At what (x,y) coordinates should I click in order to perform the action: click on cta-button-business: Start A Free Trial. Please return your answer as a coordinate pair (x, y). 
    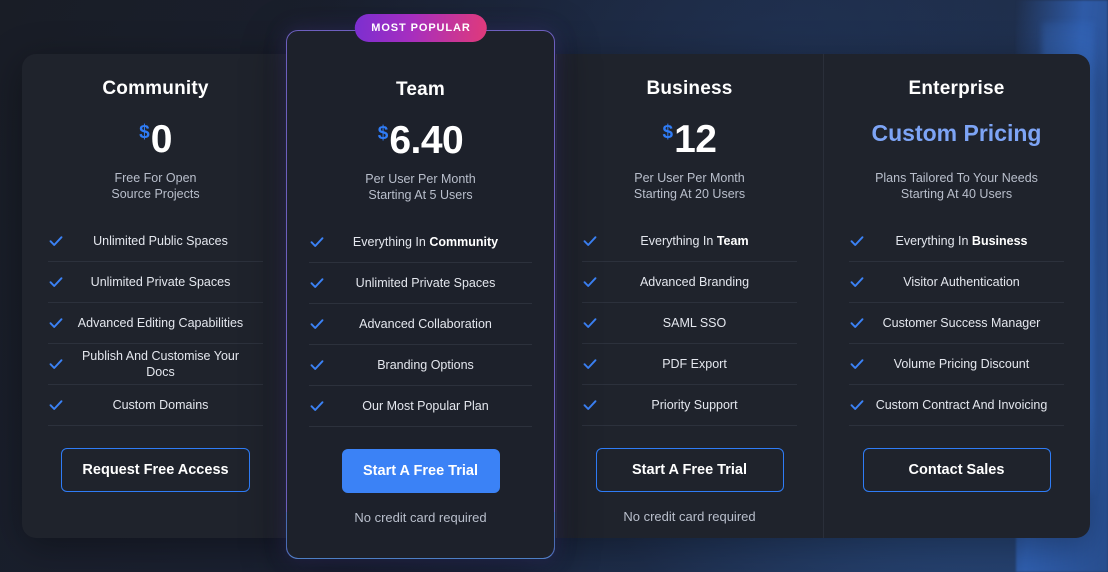
    Looking at the image, I should click on (689, 470).